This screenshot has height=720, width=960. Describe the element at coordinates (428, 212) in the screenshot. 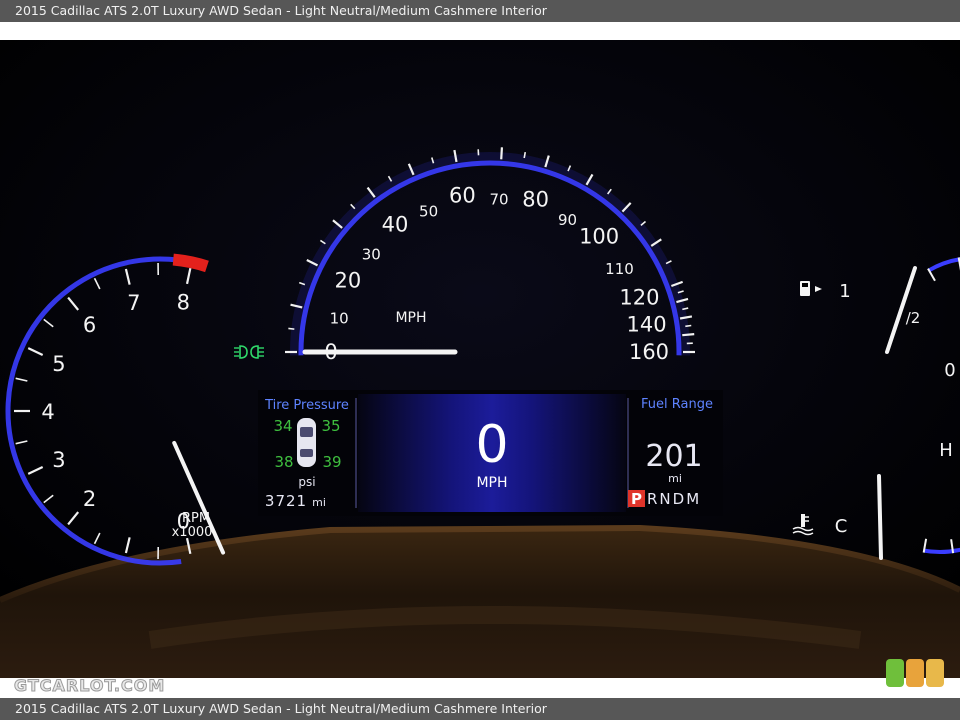

I see `speedometer-label: 50` at that location.